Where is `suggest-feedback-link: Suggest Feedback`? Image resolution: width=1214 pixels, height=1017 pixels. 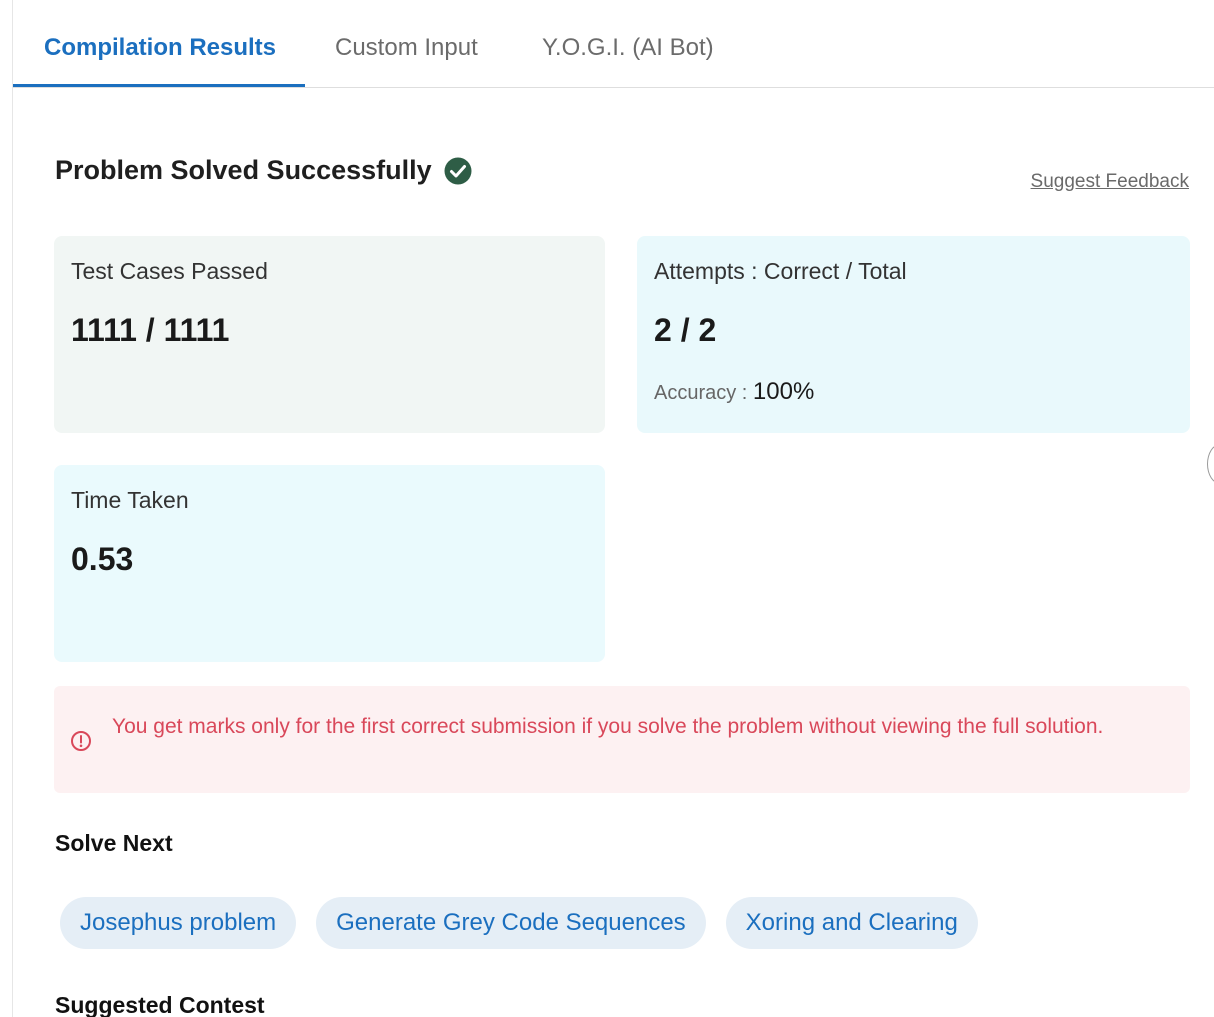 suggest-feedback-link: Suggest Feedback is located at coordinates (1110, 182).